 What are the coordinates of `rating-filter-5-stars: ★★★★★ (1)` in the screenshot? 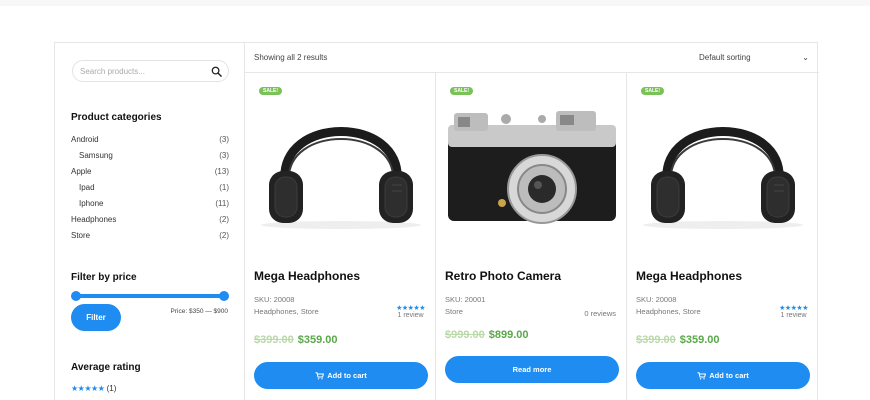 It's located at (93, 388).